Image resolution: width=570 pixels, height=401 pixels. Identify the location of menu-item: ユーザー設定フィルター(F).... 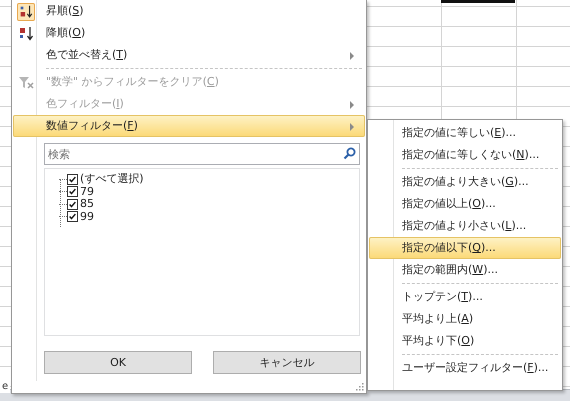
(465, 368).